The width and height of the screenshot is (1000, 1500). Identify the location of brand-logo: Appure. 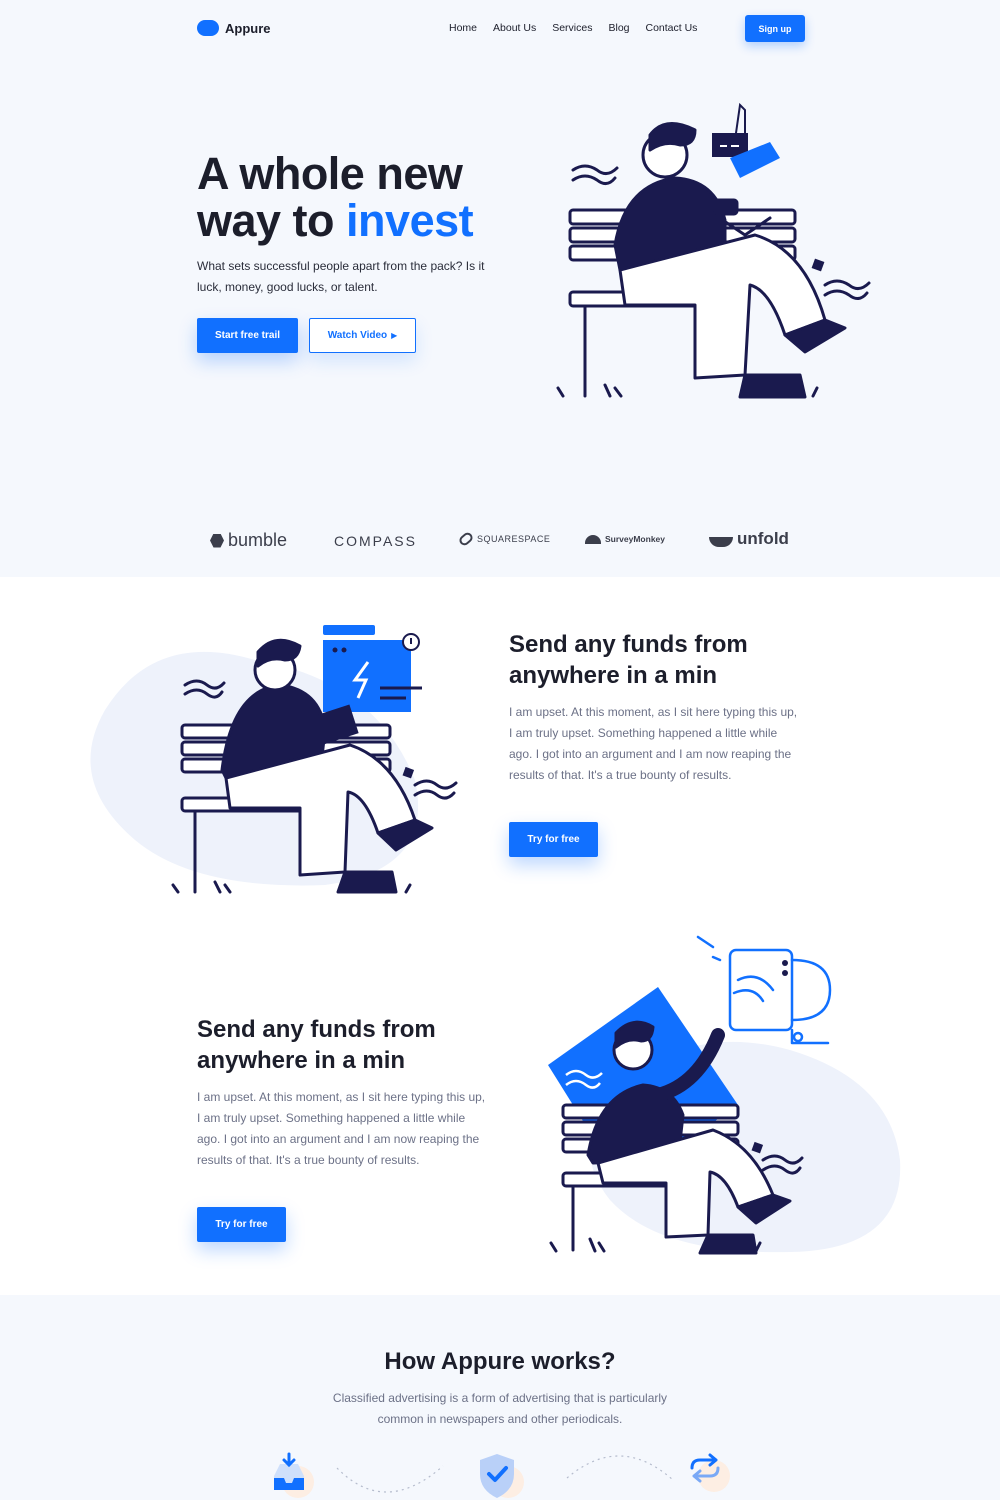
(234, 28).